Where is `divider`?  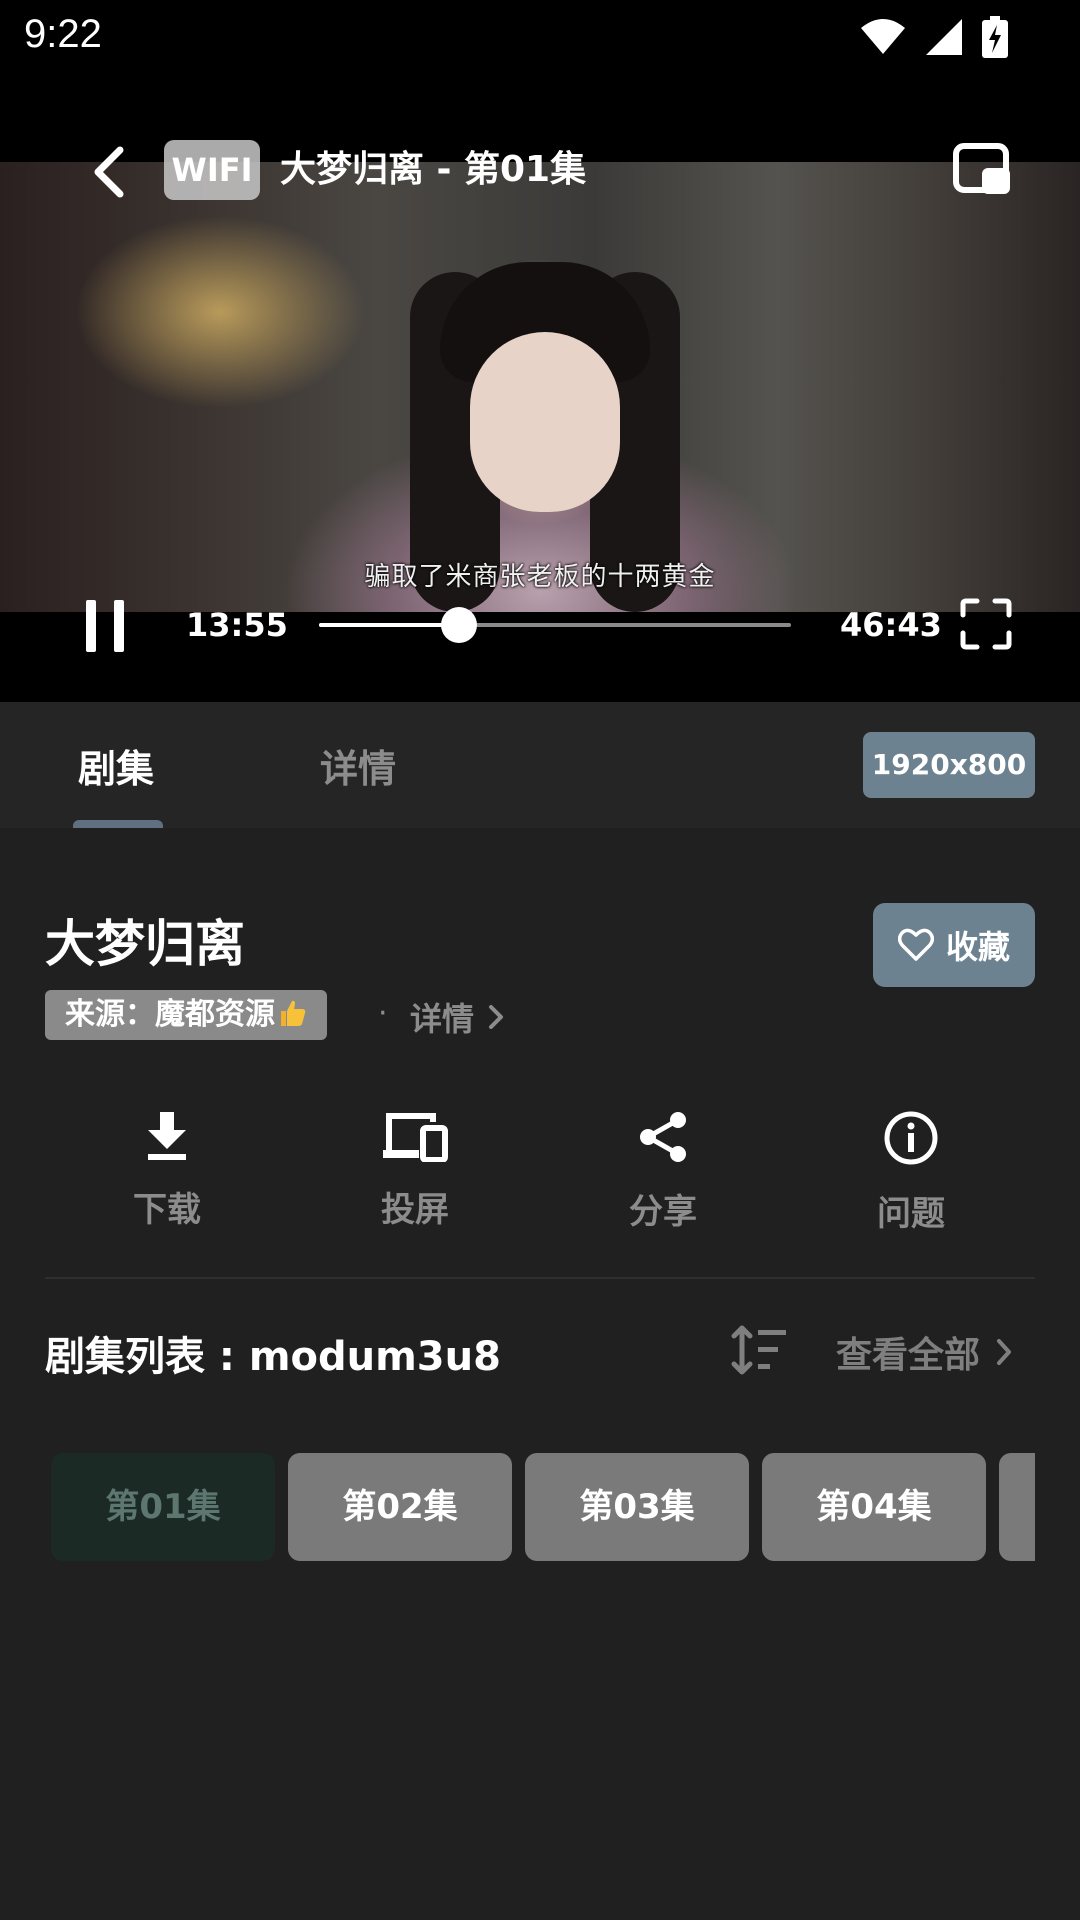
divider is located at coordinates (540, 1278).